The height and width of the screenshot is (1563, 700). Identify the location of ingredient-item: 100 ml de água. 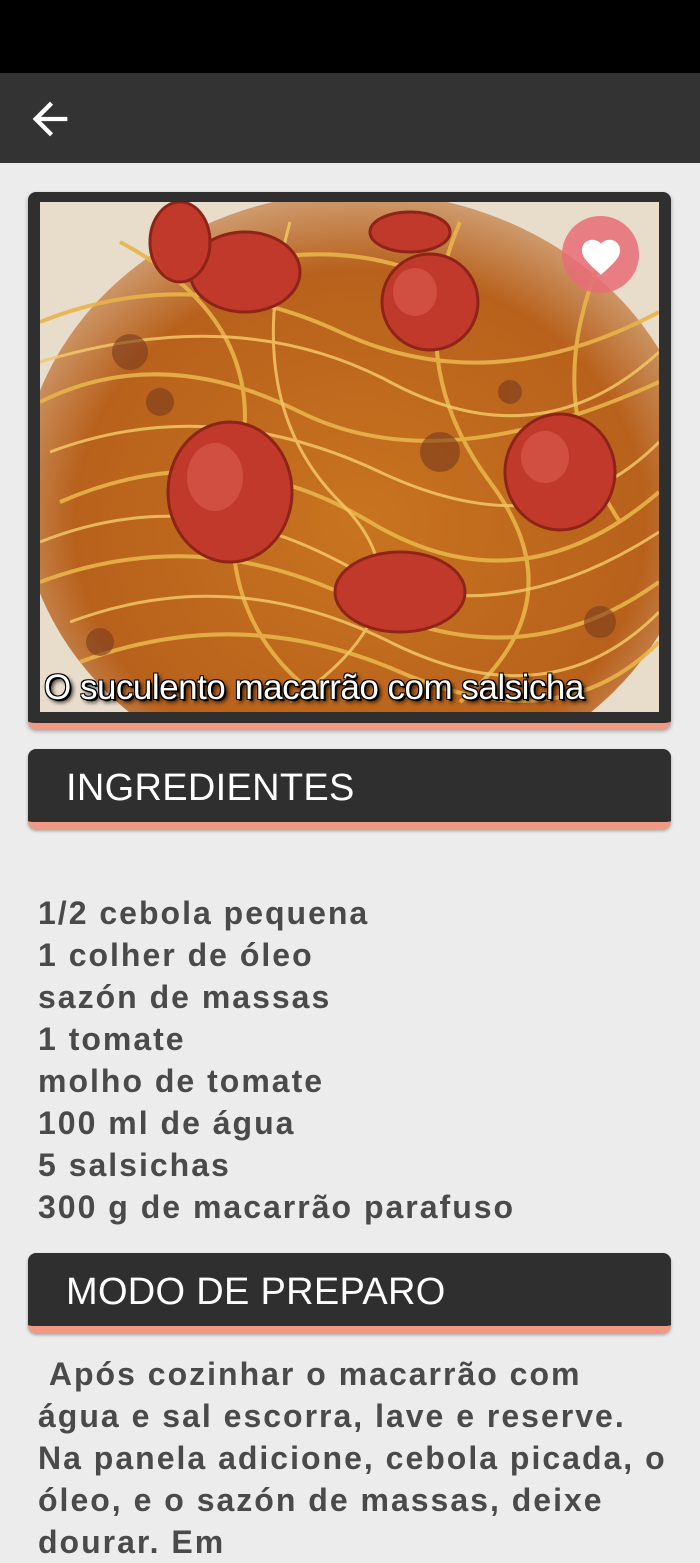
(167, 1123).